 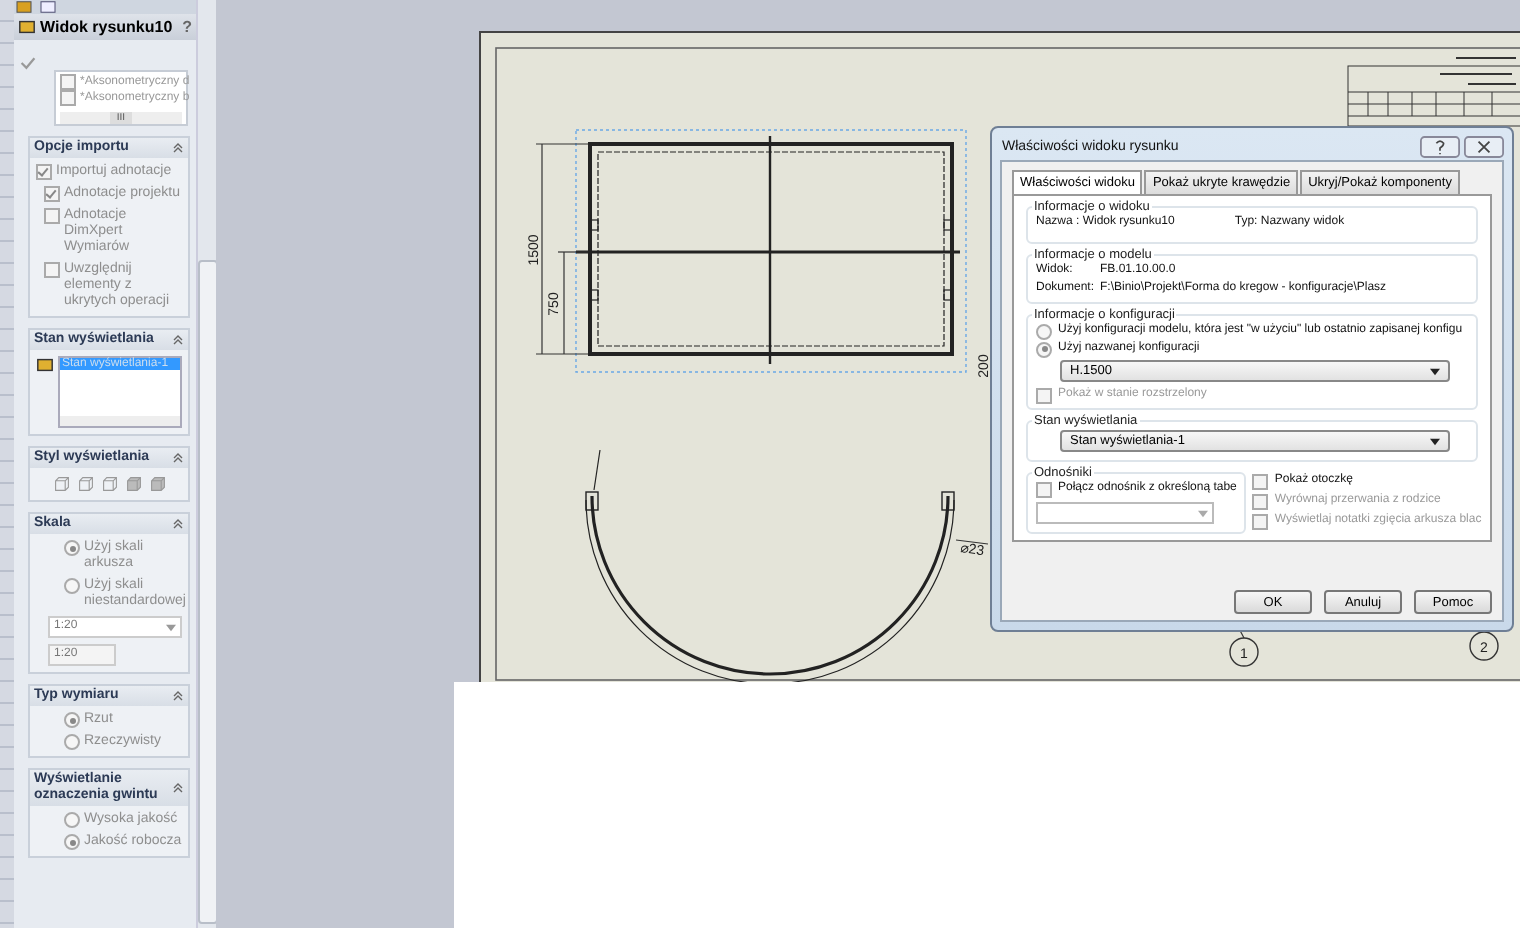 What do you see at coordinates (1125, 513) in the screenshot?
I see `table-dropdown` at bounding box center [1125, 513].